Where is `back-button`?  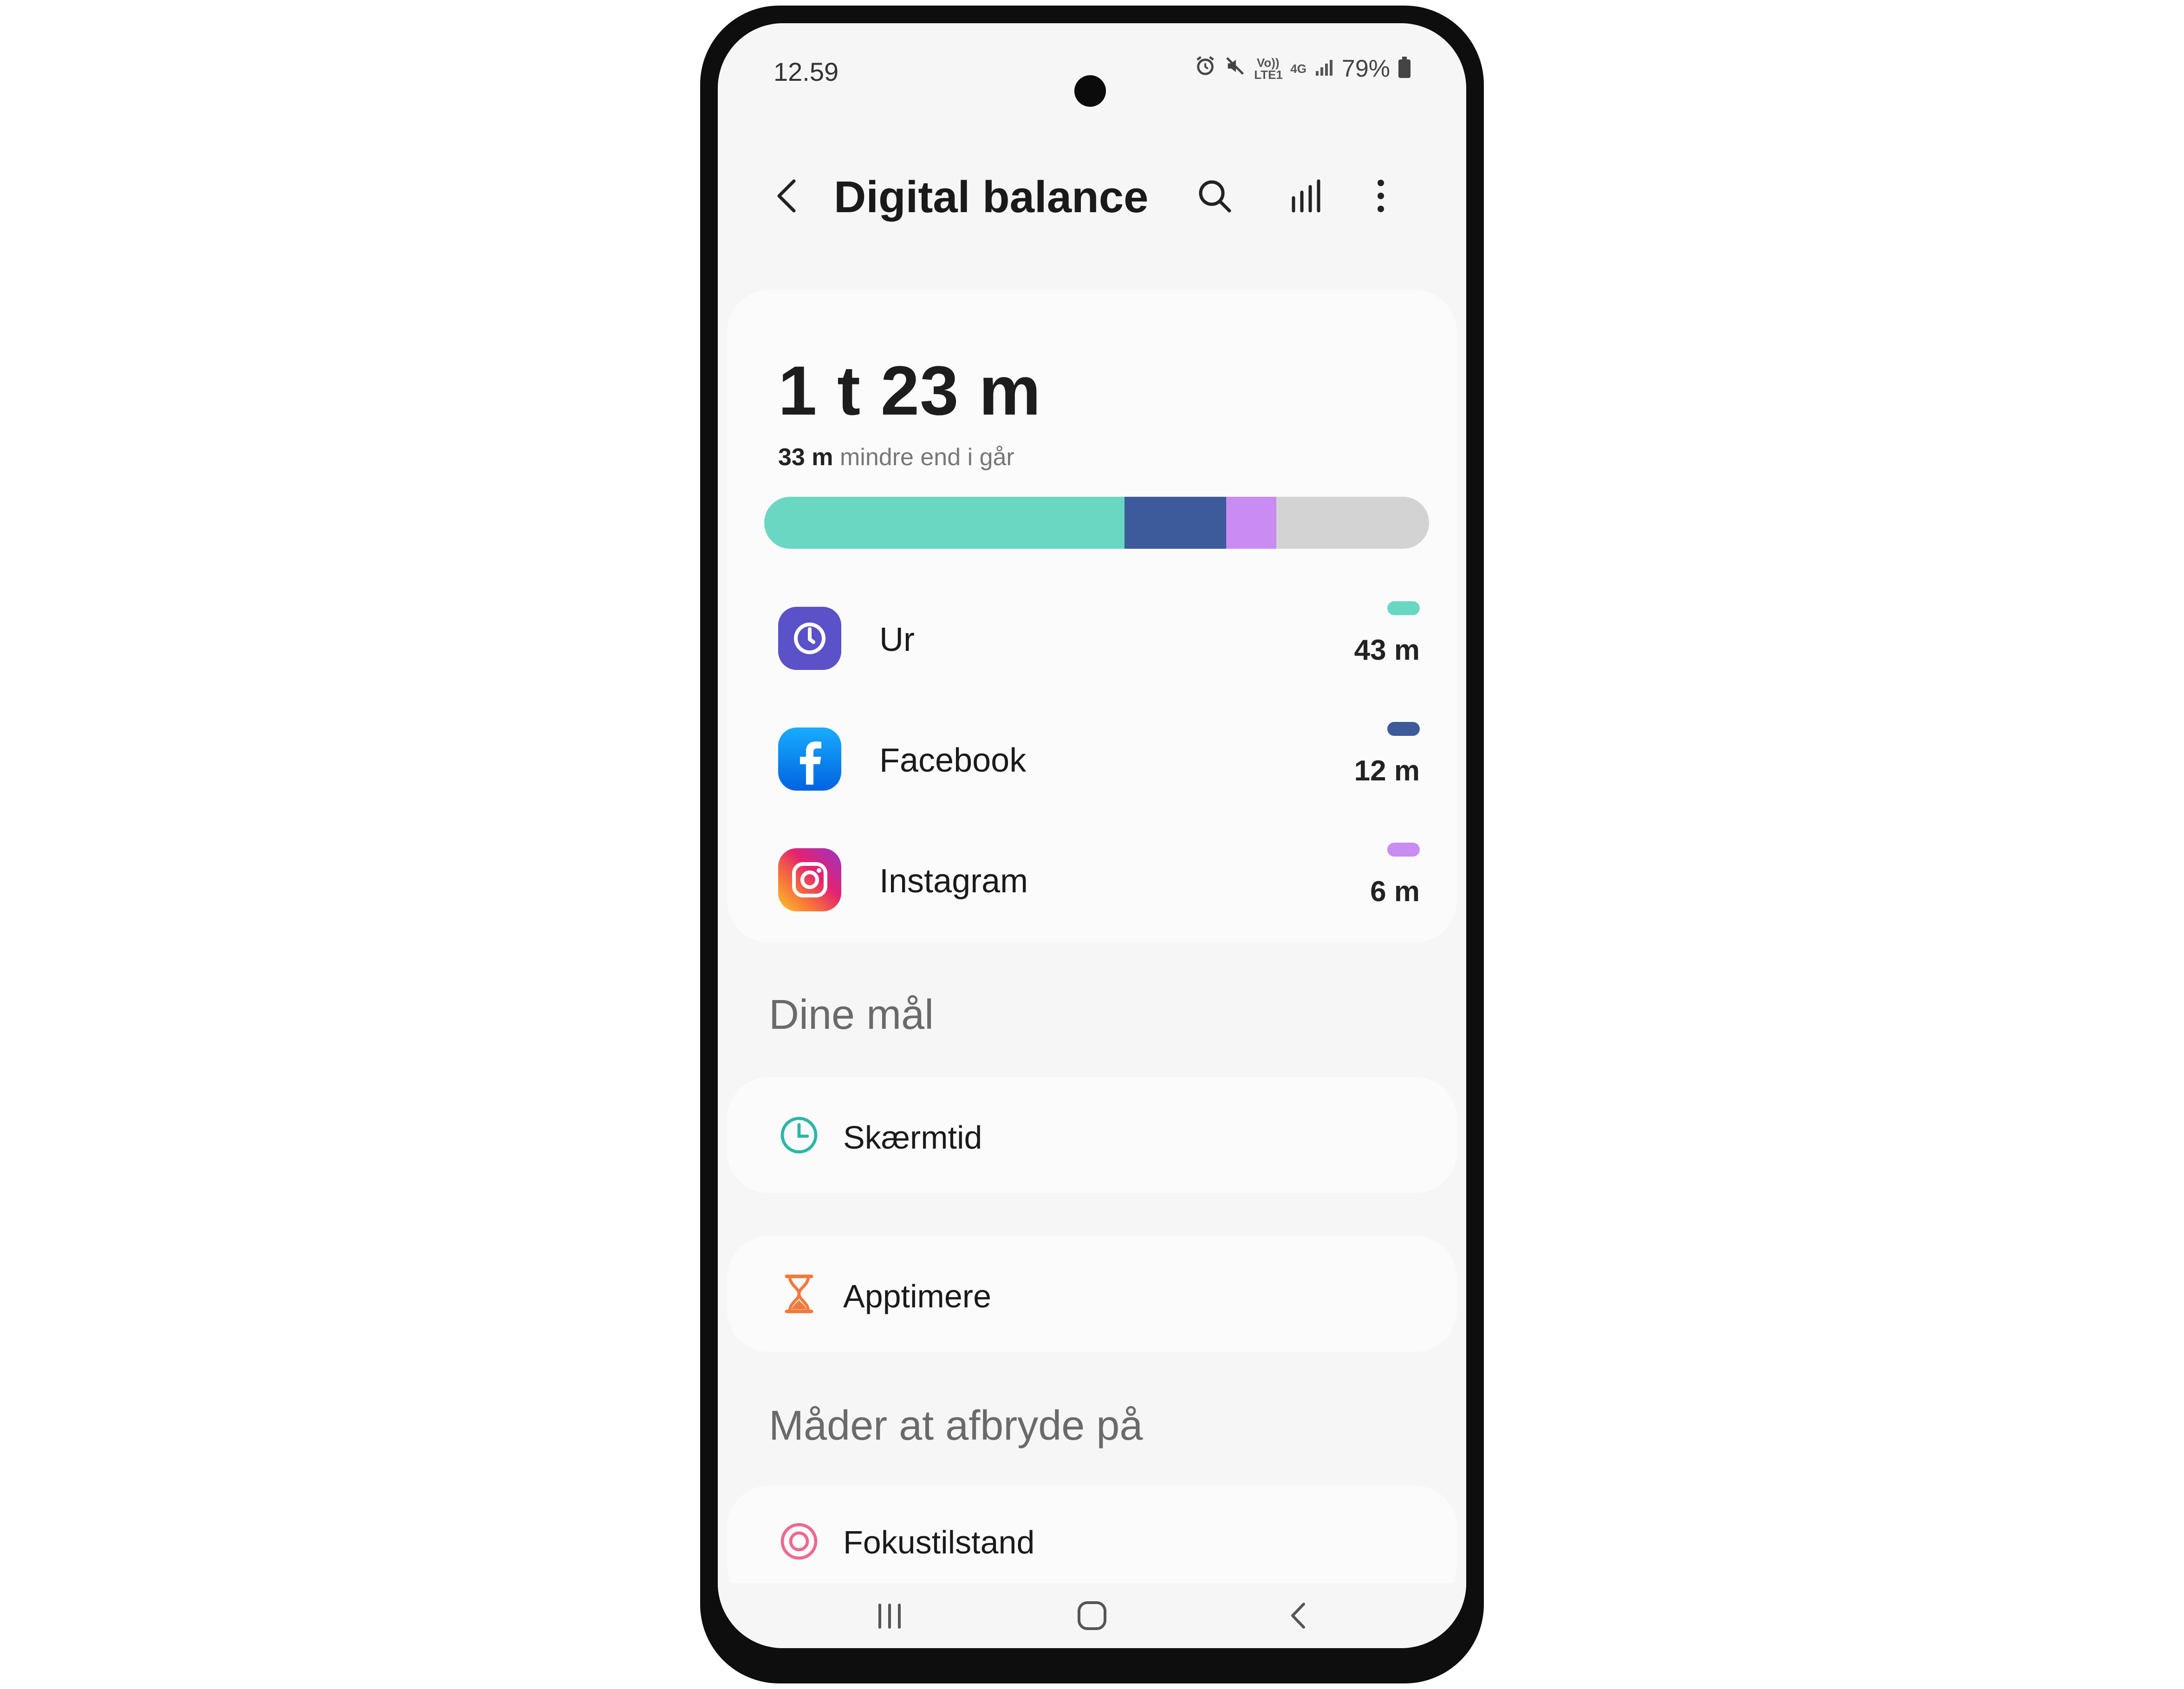
back-button is located at coordinates (787, 196).